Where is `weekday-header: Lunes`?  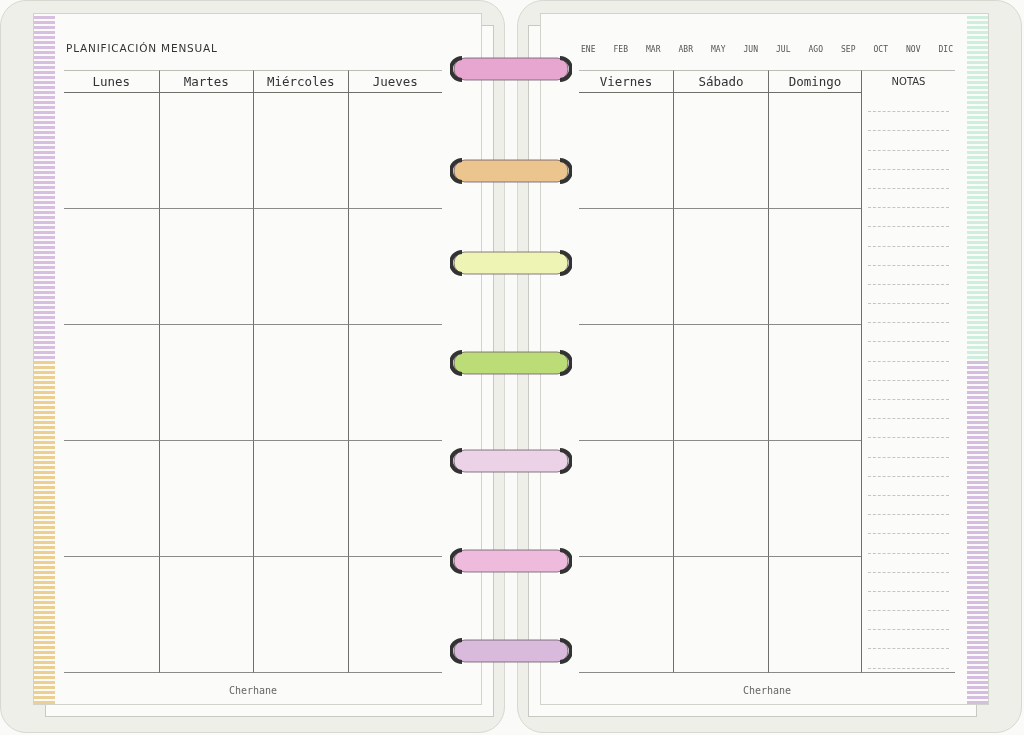
weekday-header: Lunes is located at coordinates (111, 81).